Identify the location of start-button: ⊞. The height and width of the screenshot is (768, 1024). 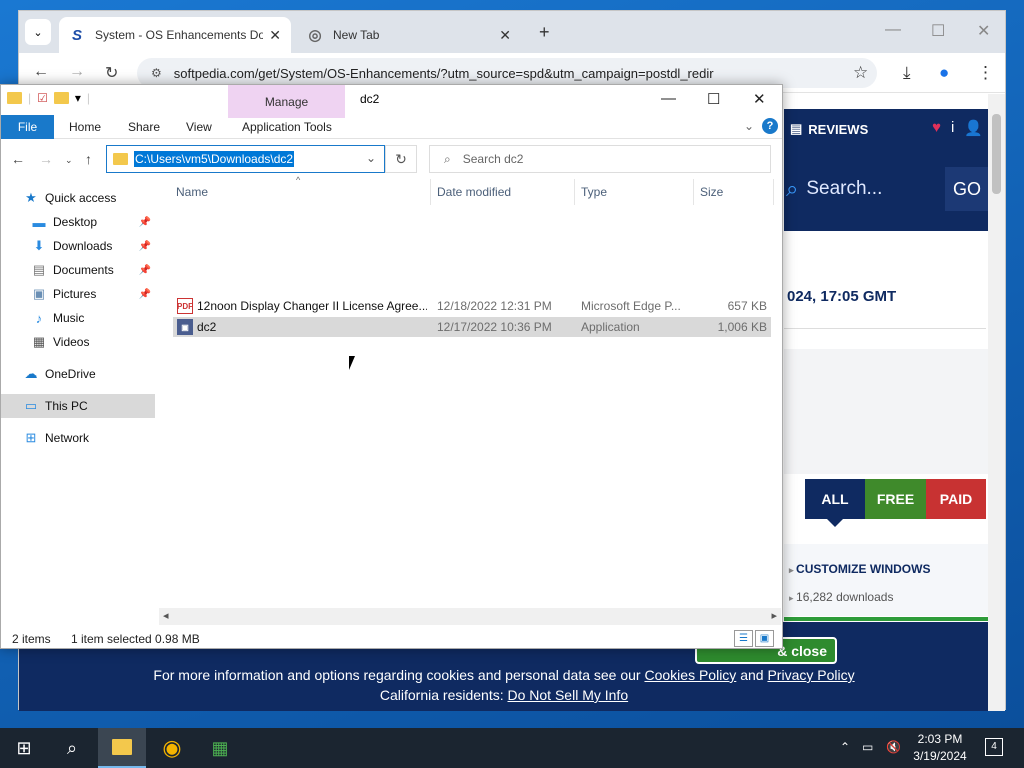
(24, 748).